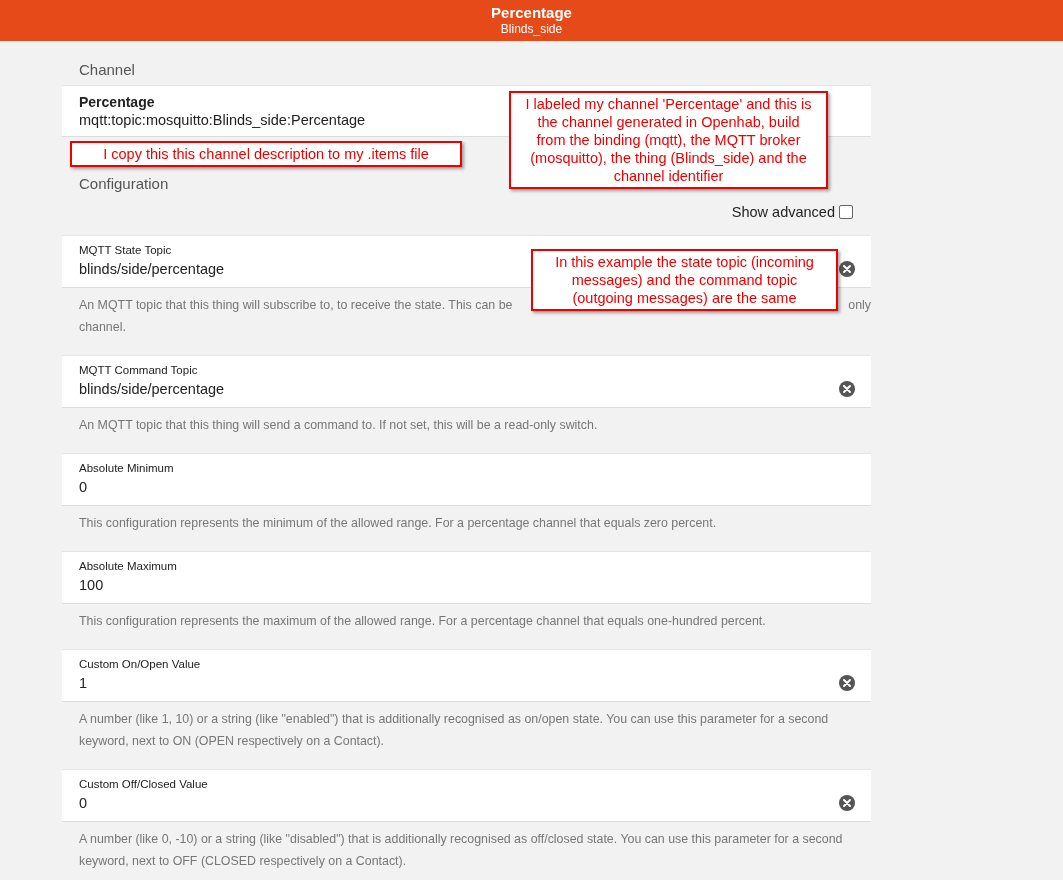 This screenshot has width=1063, height=880. I want to click on field-description: only, so click(859, 305).